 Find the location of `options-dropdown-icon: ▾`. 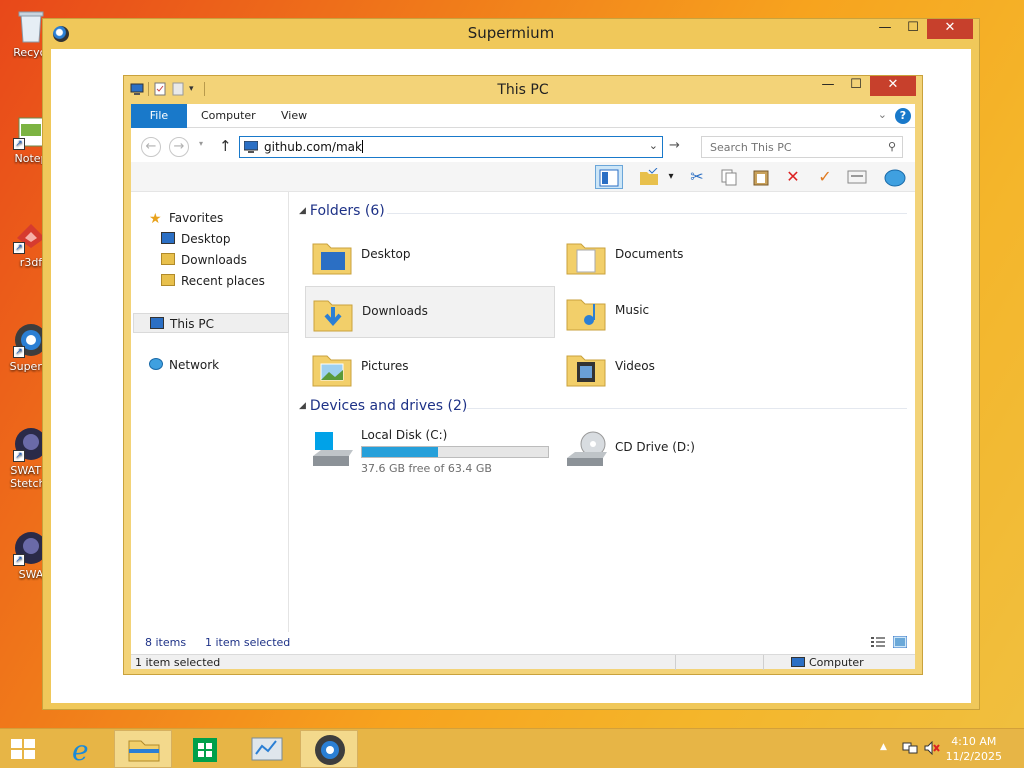

options-dropdown-icon: ▾ is located at coordinates (671, 177).